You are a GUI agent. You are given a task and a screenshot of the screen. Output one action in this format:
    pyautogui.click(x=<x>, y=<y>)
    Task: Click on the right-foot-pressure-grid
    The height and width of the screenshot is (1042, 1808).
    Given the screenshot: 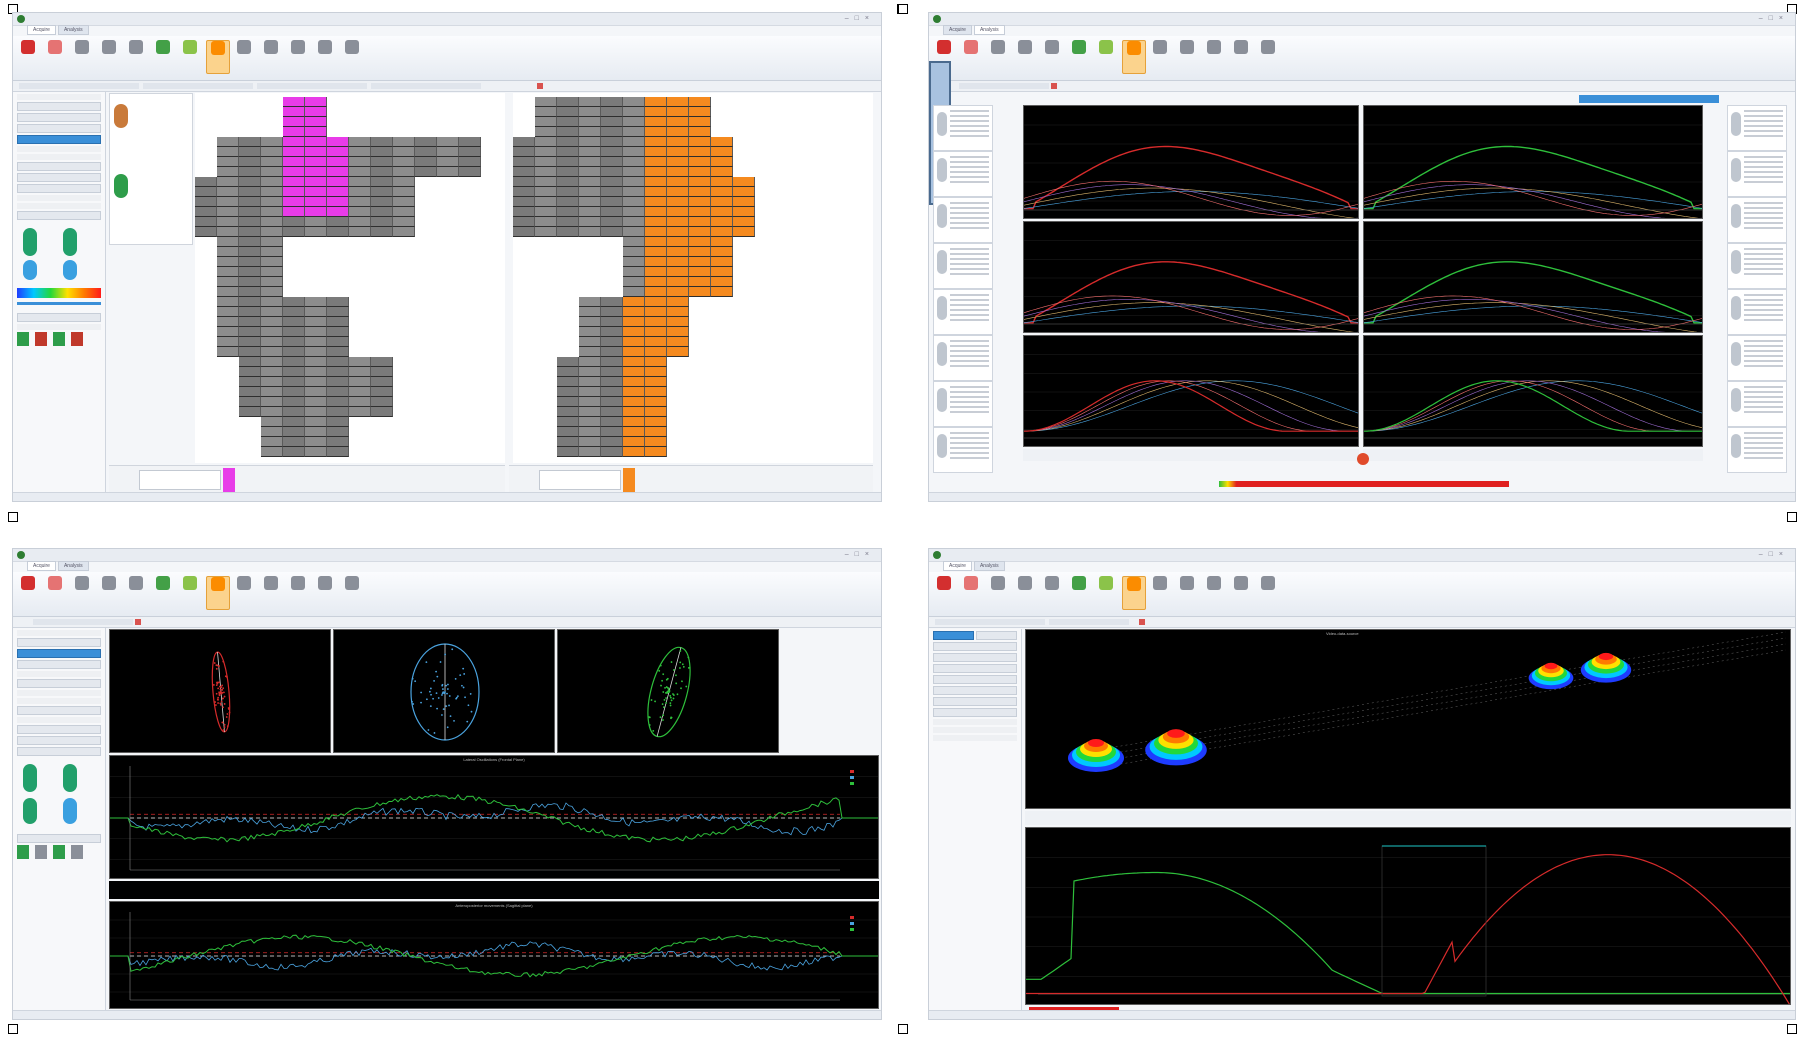 What is the action you would take?
    pyautogui.click(x=693, y=278)
    